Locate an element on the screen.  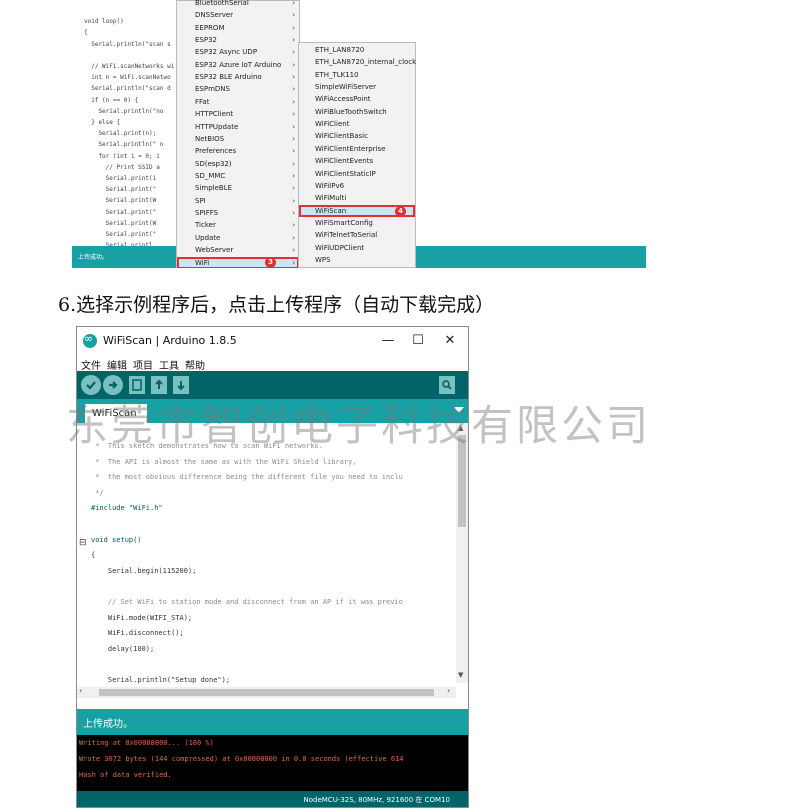
title-bar: WiFiScan | Arduino 1.8.5 — ☐ ✕ is located at coordinates (272, 341).